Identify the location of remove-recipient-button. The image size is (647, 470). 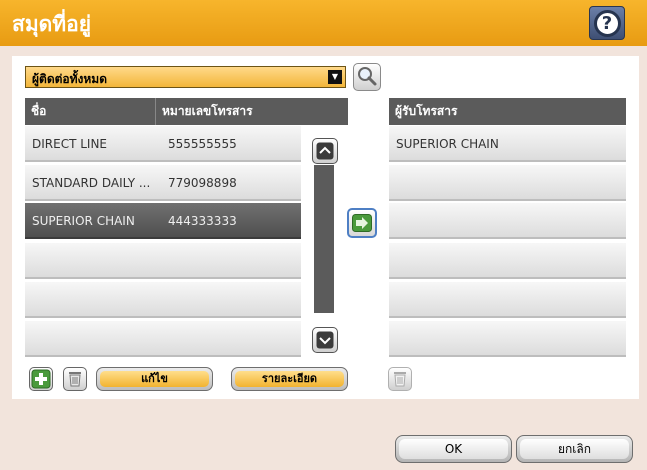
(400, 379).